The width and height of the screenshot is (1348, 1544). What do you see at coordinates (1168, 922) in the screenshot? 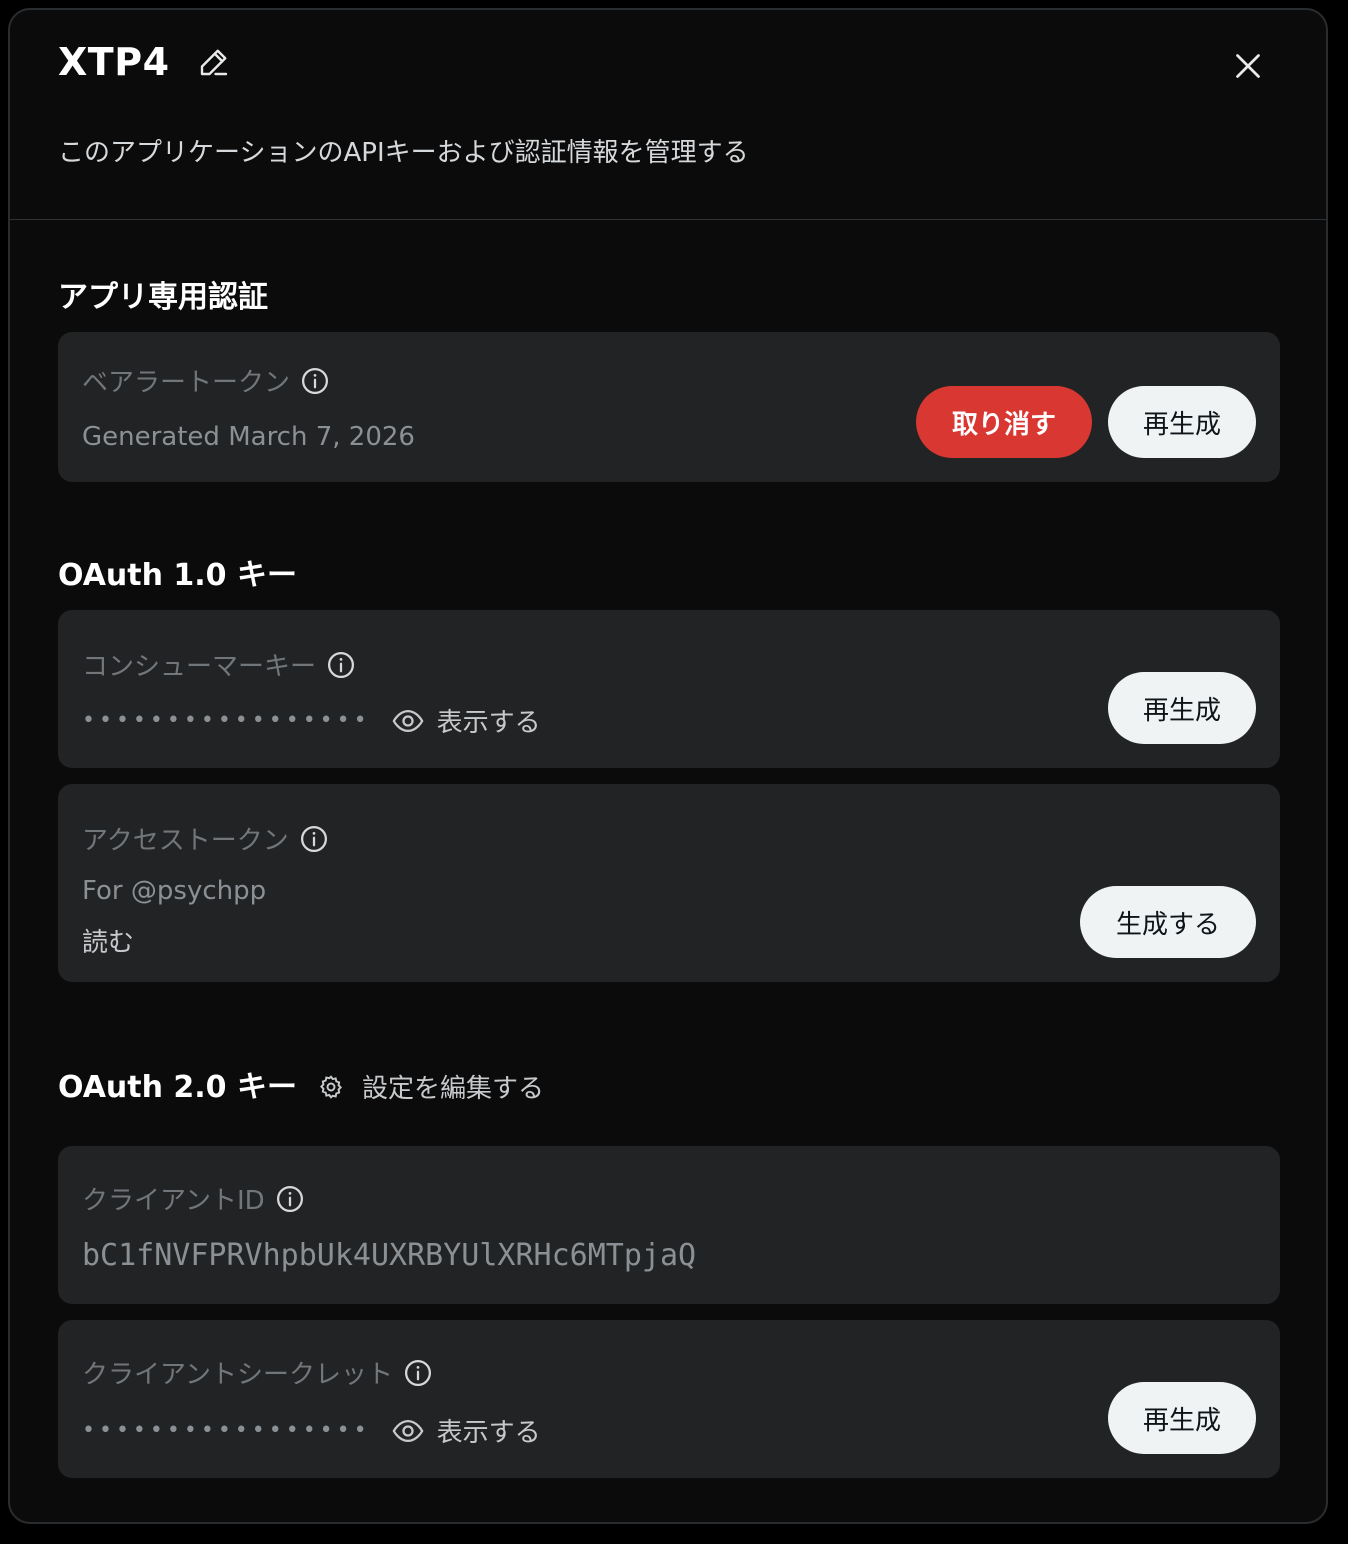
I see `generate-access-token-button: 生成する` at bounding box center [1168, 922].